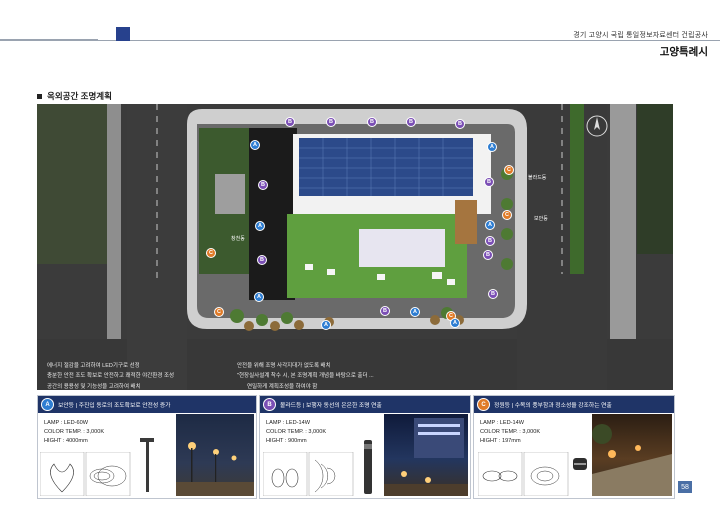 This screenshot has height=509, width=720. What do you see at coordinates (632, 455) in the screenshot?
I see `night-photo-c` at bounding box center [632, 455].